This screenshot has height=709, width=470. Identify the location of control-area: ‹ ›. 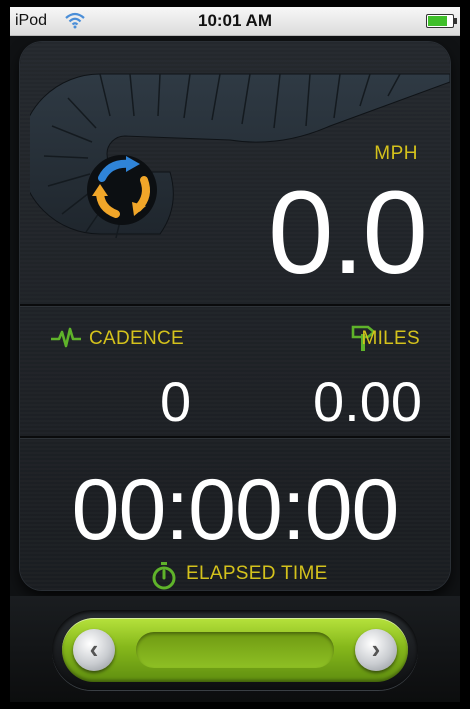
(235, 649).